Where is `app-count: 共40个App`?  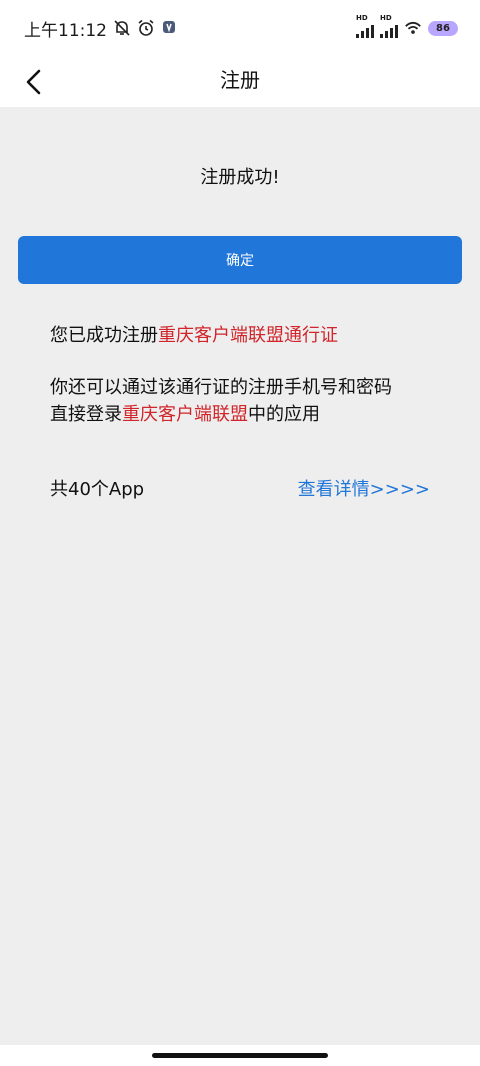 app-count: 共40个App is located at coordinates (97, 489).